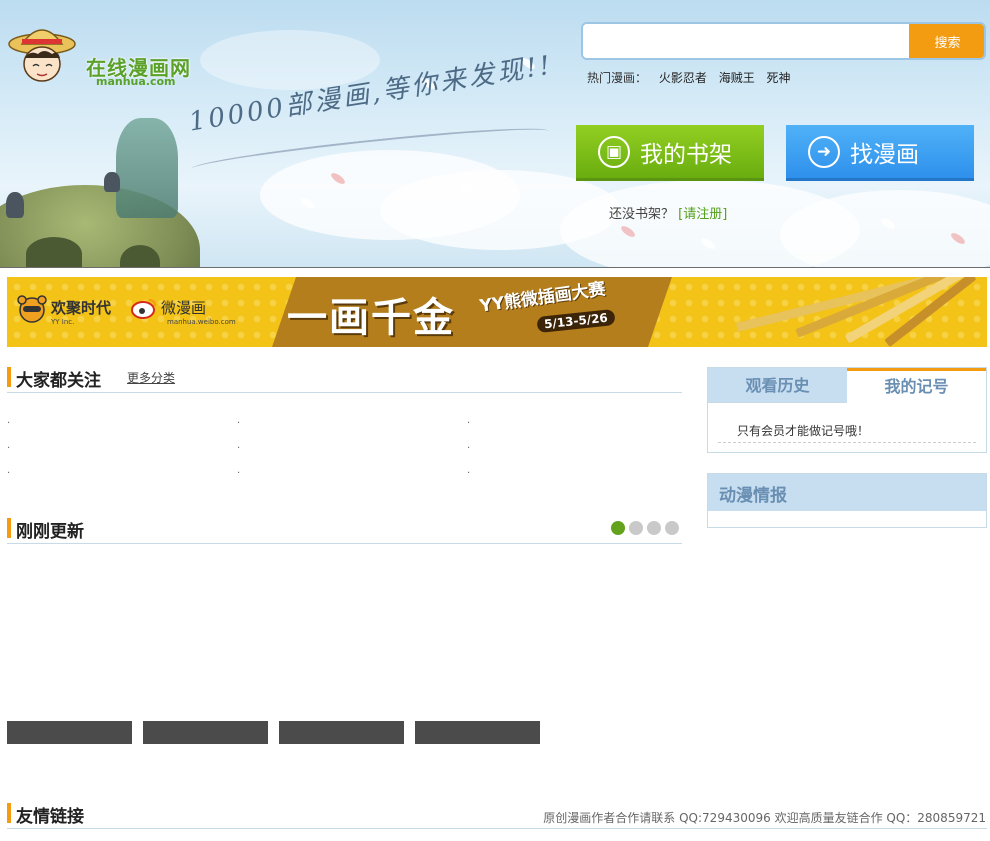 The image size is (990, 841). I want to click on banner-title: 一画千金, so click(371, 317).